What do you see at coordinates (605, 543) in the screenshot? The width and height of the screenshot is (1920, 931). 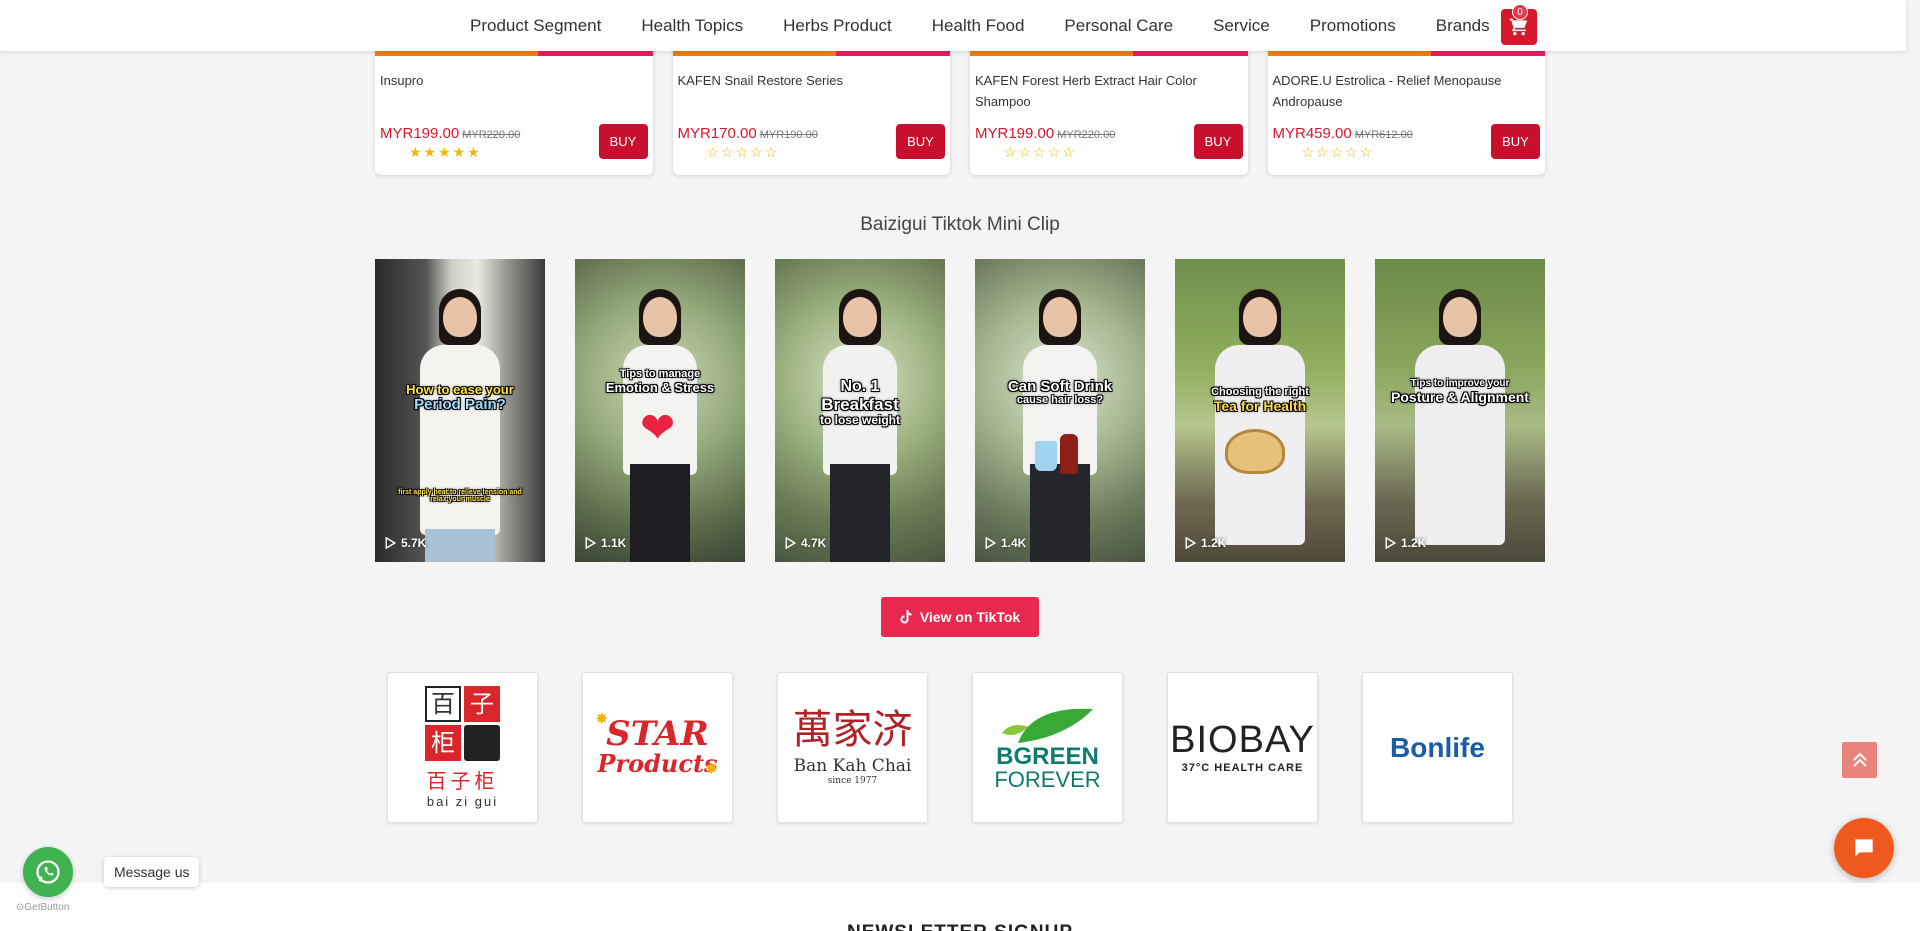 I see `clip-views: 1.1K` at bounding box center [605, 543].